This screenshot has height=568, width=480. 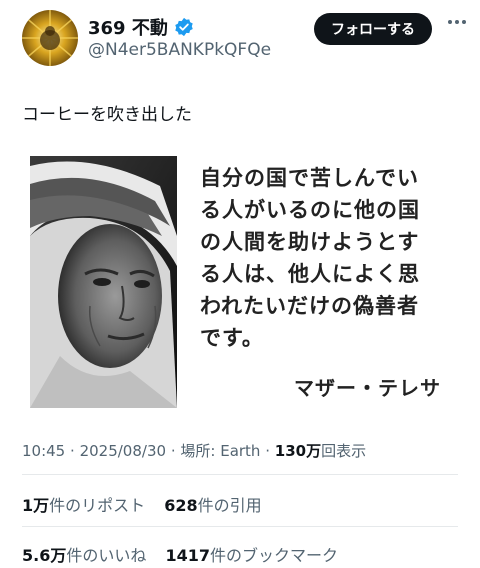 What do you see at coordinates (184, 27) in the screenshot?
I see `verified-badge-icon` at bounding box center [184, 27].